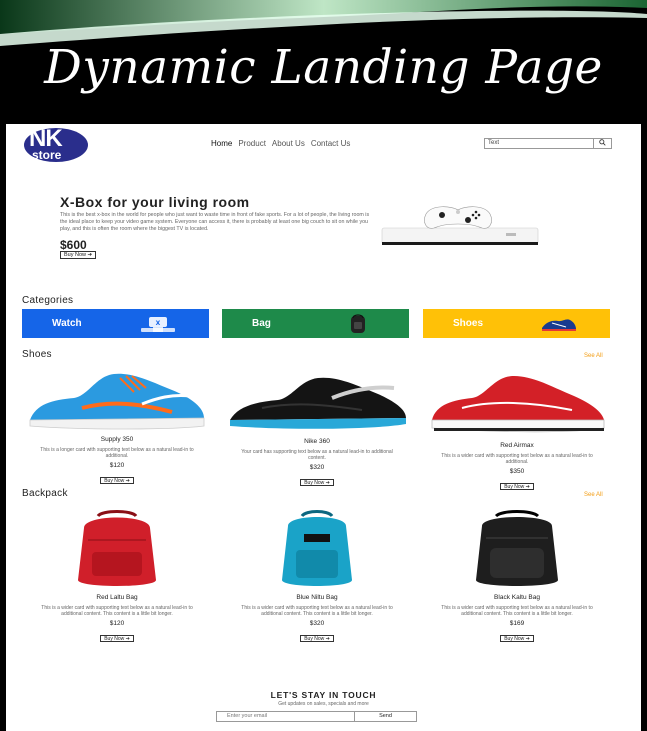 The height and width of the screenshot is (731, 647). What do you see at coordinates (323, 704) in the screenshot?
I see `newsletter-subtitle: Get updates on sales, specials and more` at bounding box center [323, 704].